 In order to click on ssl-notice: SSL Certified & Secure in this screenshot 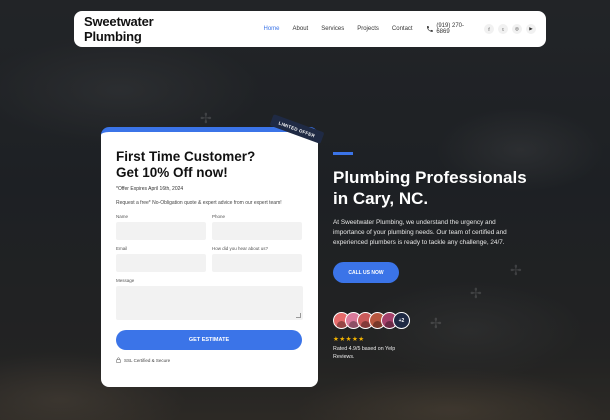, I will do `click(209, 360)`.